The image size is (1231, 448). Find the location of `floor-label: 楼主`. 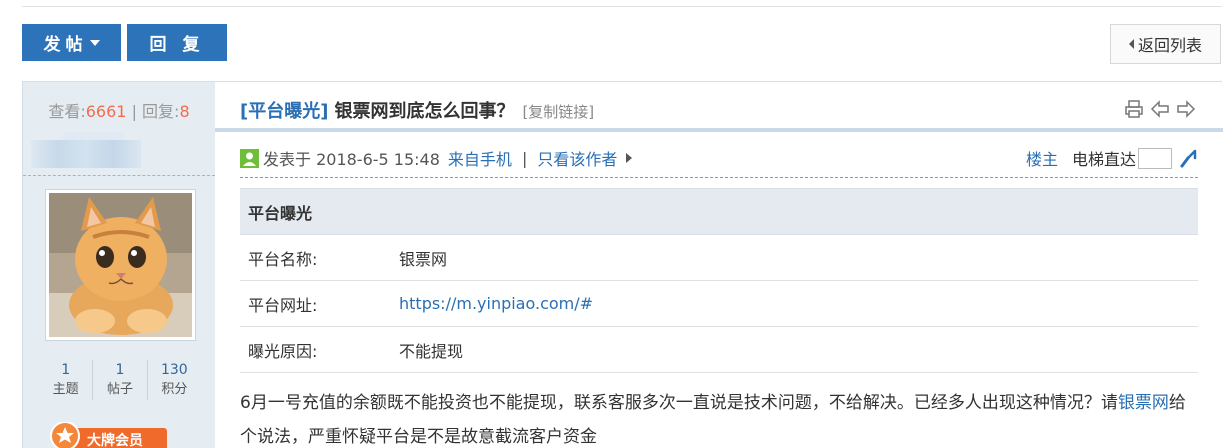

floor-label: 楼主 is located at coordinates (1042, 158).